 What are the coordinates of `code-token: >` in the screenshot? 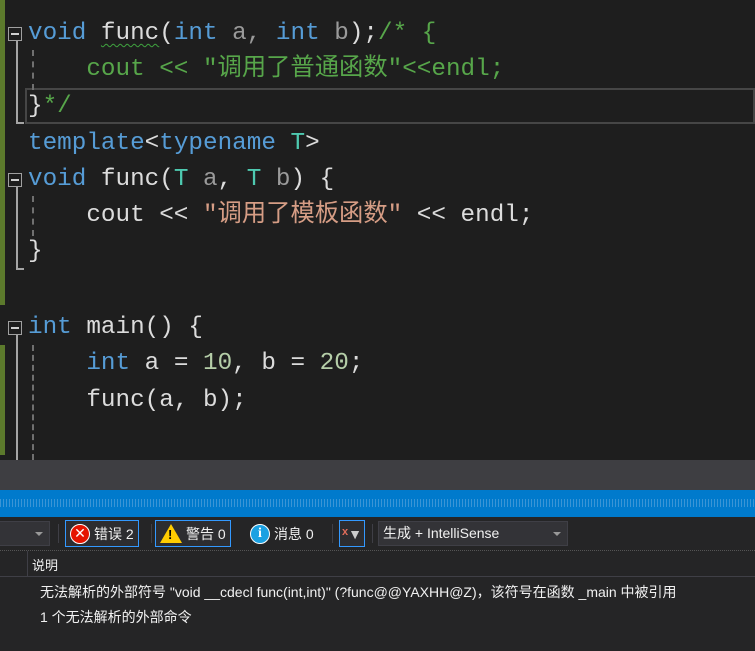 It's located at (312, 143).